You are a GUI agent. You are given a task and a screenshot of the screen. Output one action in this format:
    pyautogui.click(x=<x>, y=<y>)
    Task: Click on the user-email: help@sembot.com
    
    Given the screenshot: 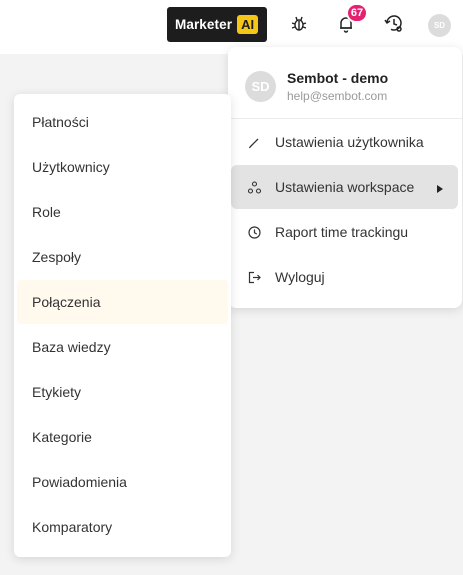 What is the action you would take?
    pyautogui.click(x=337, y=96)
    